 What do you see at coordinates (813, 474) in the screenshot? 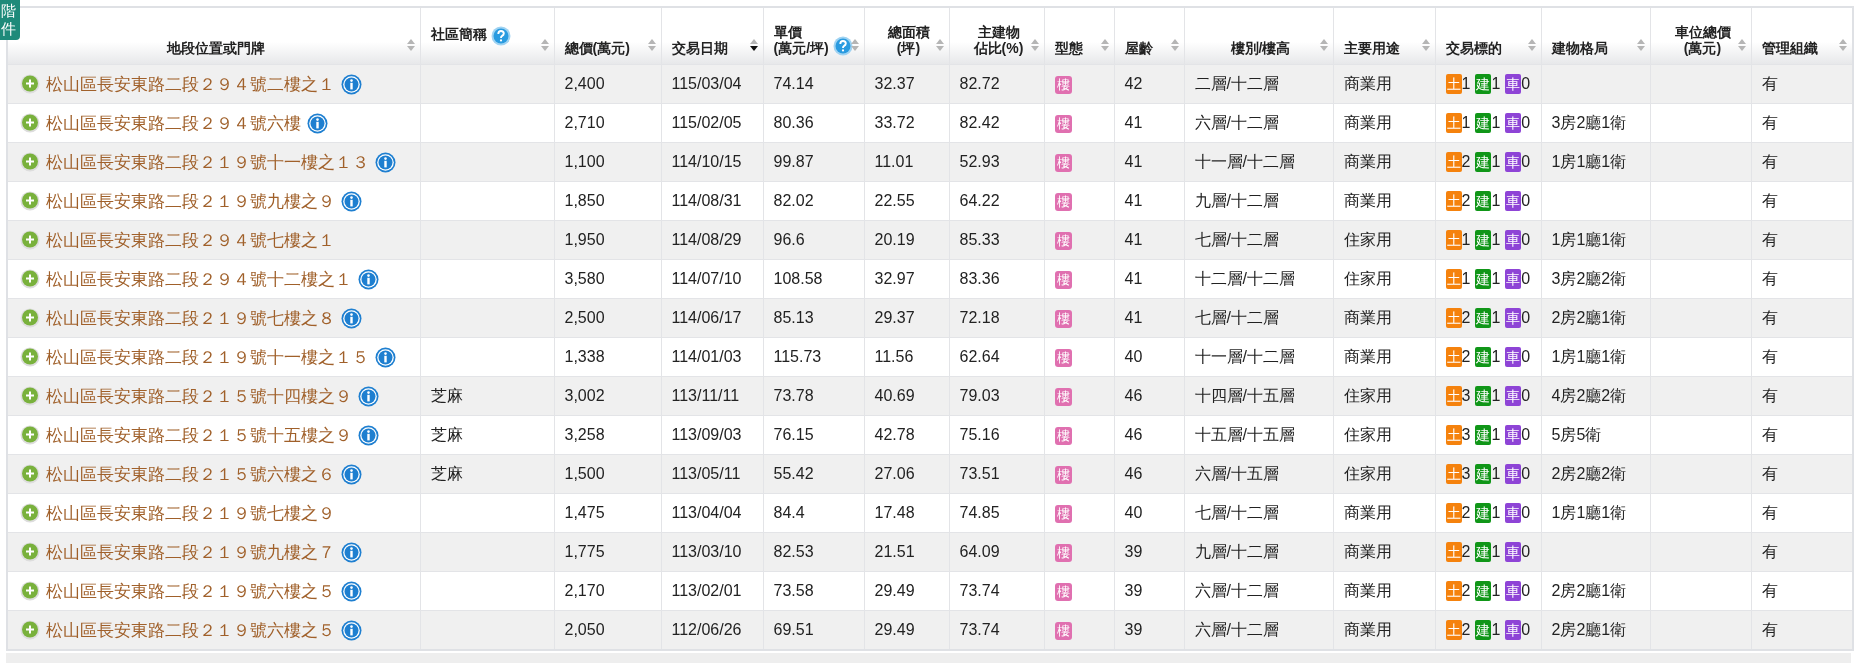
I see `table-cell: 55.42` at bounding box center [813, 474].